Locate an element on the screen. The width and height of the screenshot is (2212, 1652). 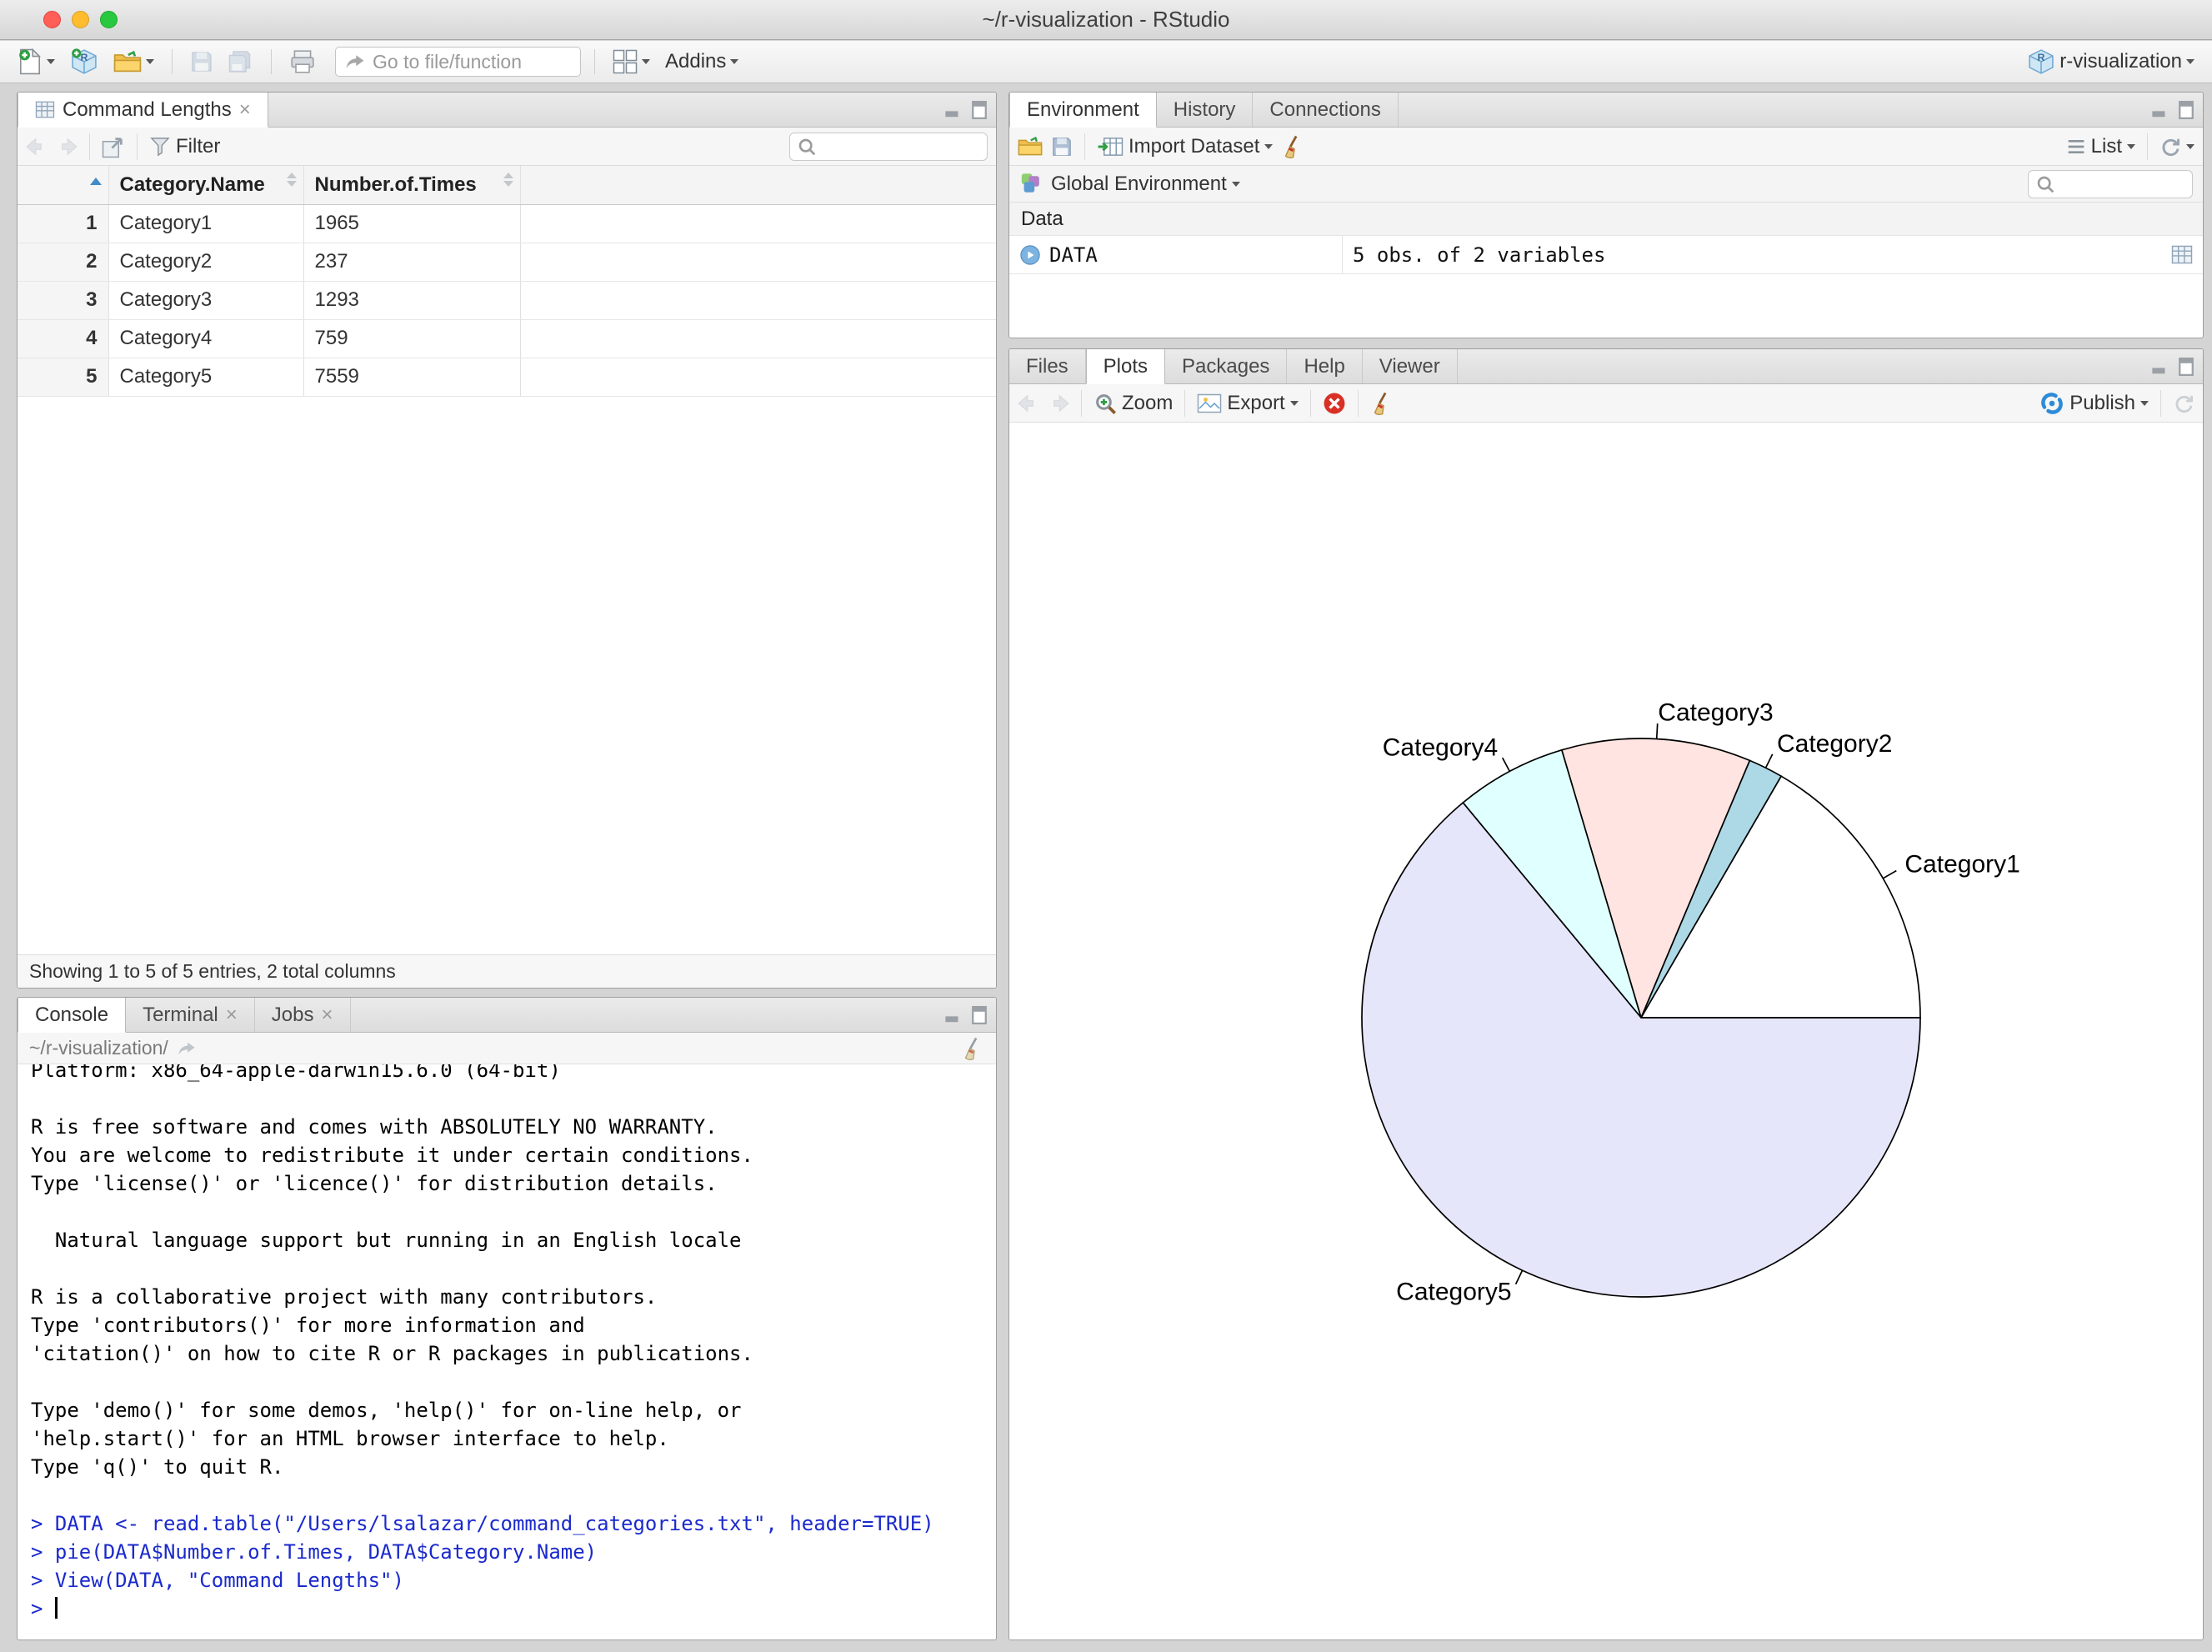
open-file-button is located at coordinates (133, 62).